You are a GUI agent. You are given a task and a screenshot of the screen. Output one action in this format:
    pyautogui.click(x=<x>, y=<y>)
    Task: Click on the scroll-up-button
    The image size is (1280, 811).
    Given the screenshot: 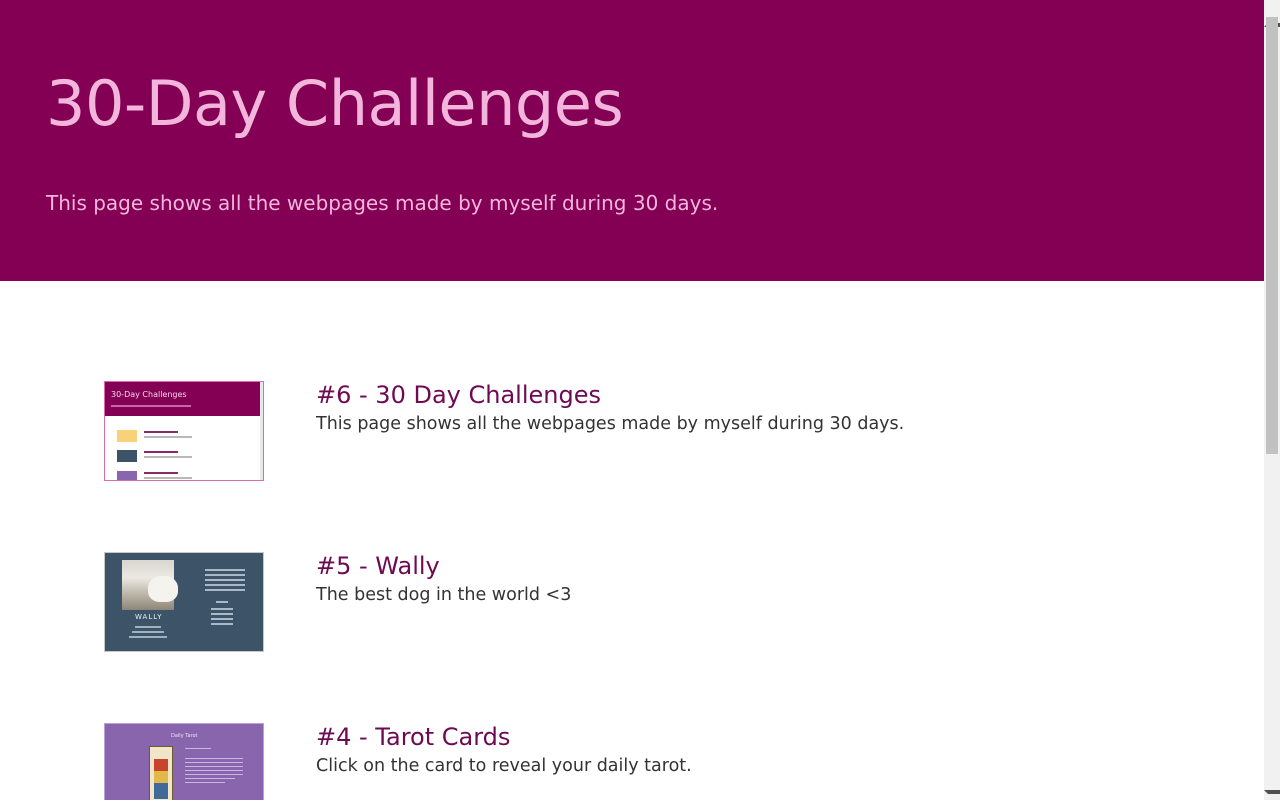 What is the action you would take?
    pyautogui.click(x=1272, y=13)
    